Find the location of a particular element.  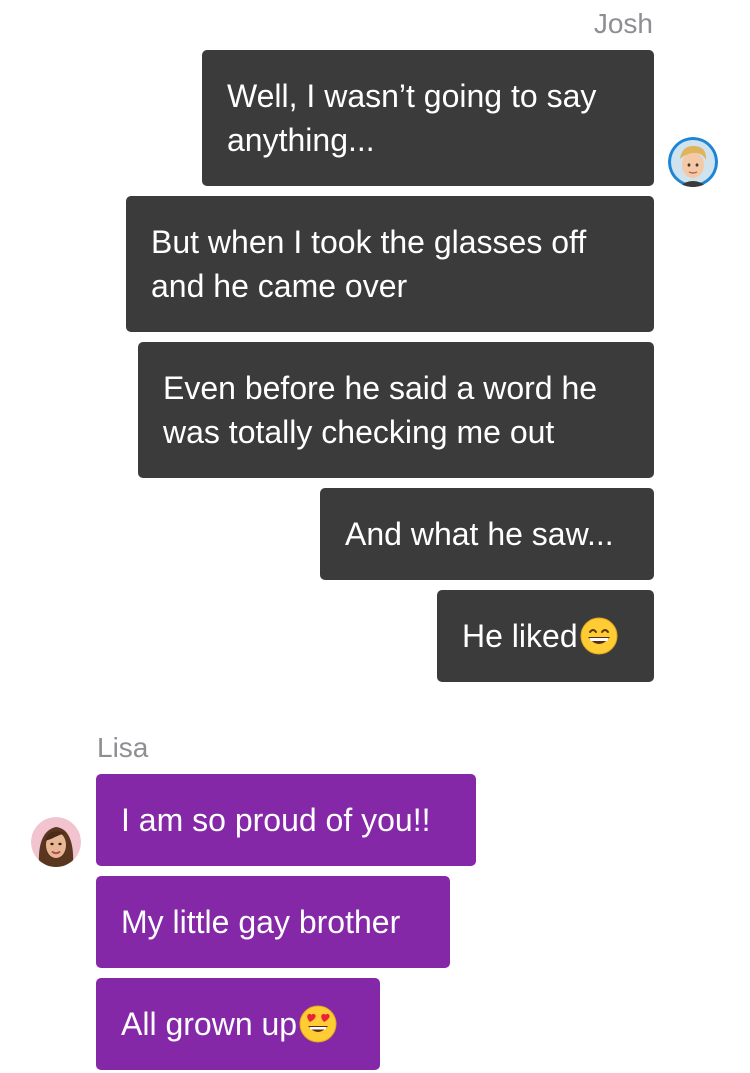

lisa-avatar is located at coordinates (56, 842).